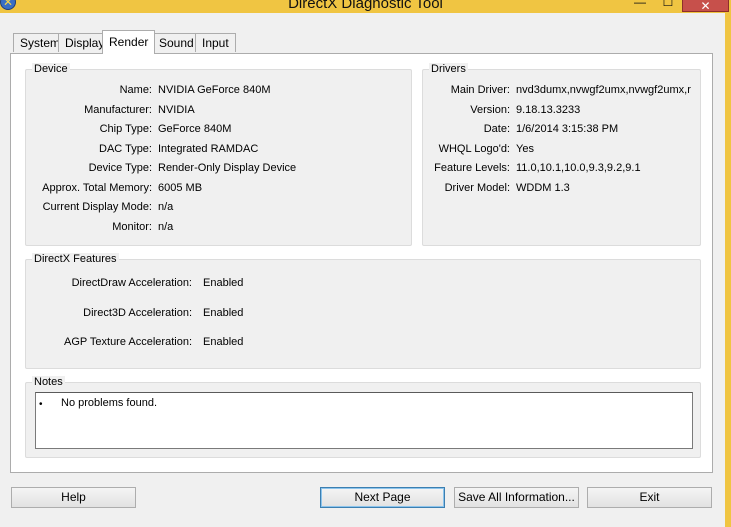 This screenshot has width=731, height=527. Describe the element at coordinates (472, 168) in the screenshot. I see `feature-levels-label: Feature Levels:` at that location.